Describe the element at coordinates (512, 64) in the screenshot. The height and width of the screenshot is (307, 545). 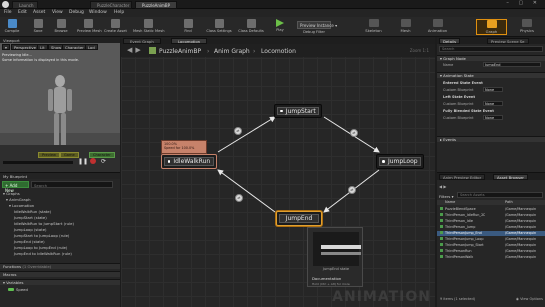
I see `name-field: JumpEnd` at that location.